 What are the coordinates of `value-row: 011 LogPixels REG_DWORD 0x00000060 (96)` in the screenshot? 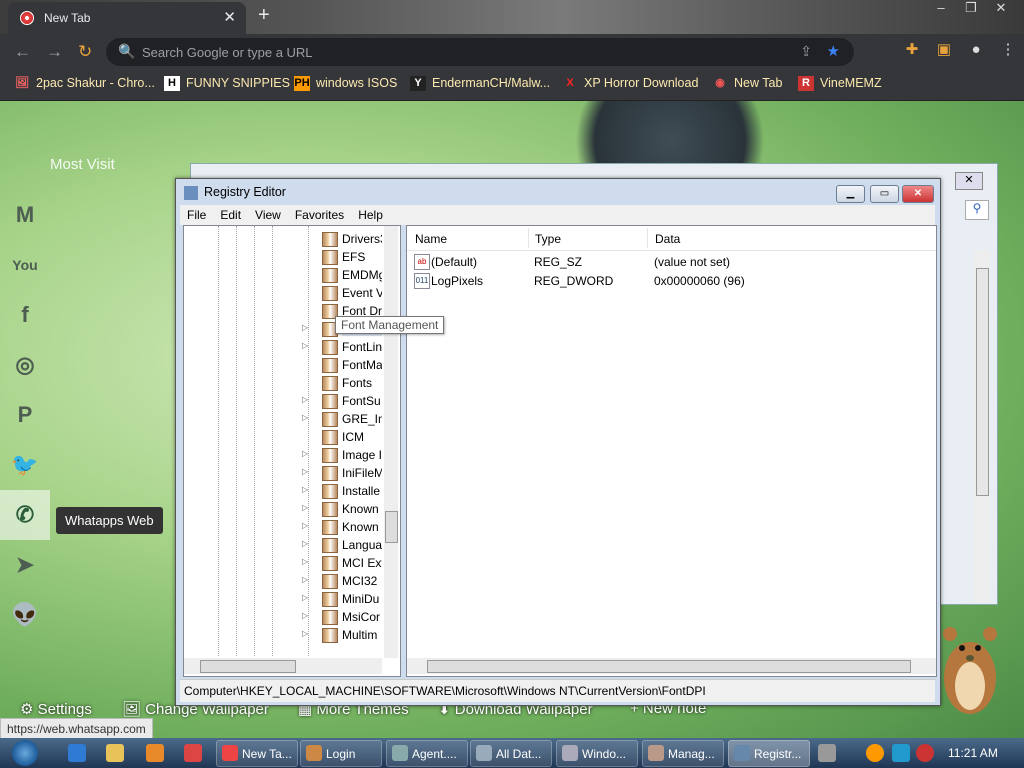 It's located at (671, 280).